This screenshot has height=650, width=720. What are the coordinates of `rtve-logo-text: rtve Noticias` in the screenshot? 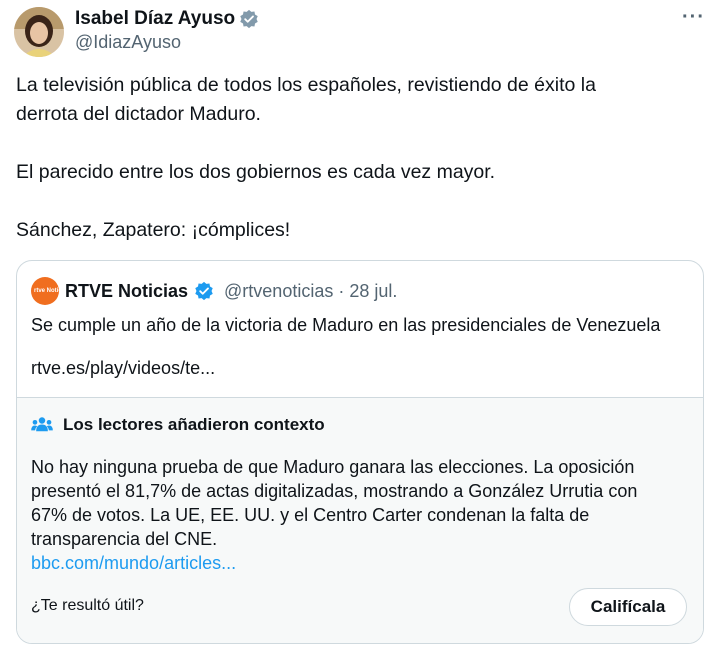 It's located at (52, 290).